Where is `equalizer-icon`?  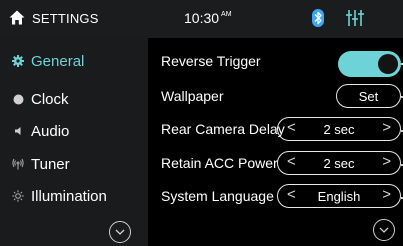
equalizer-icon is located at coordinates (355, 20).